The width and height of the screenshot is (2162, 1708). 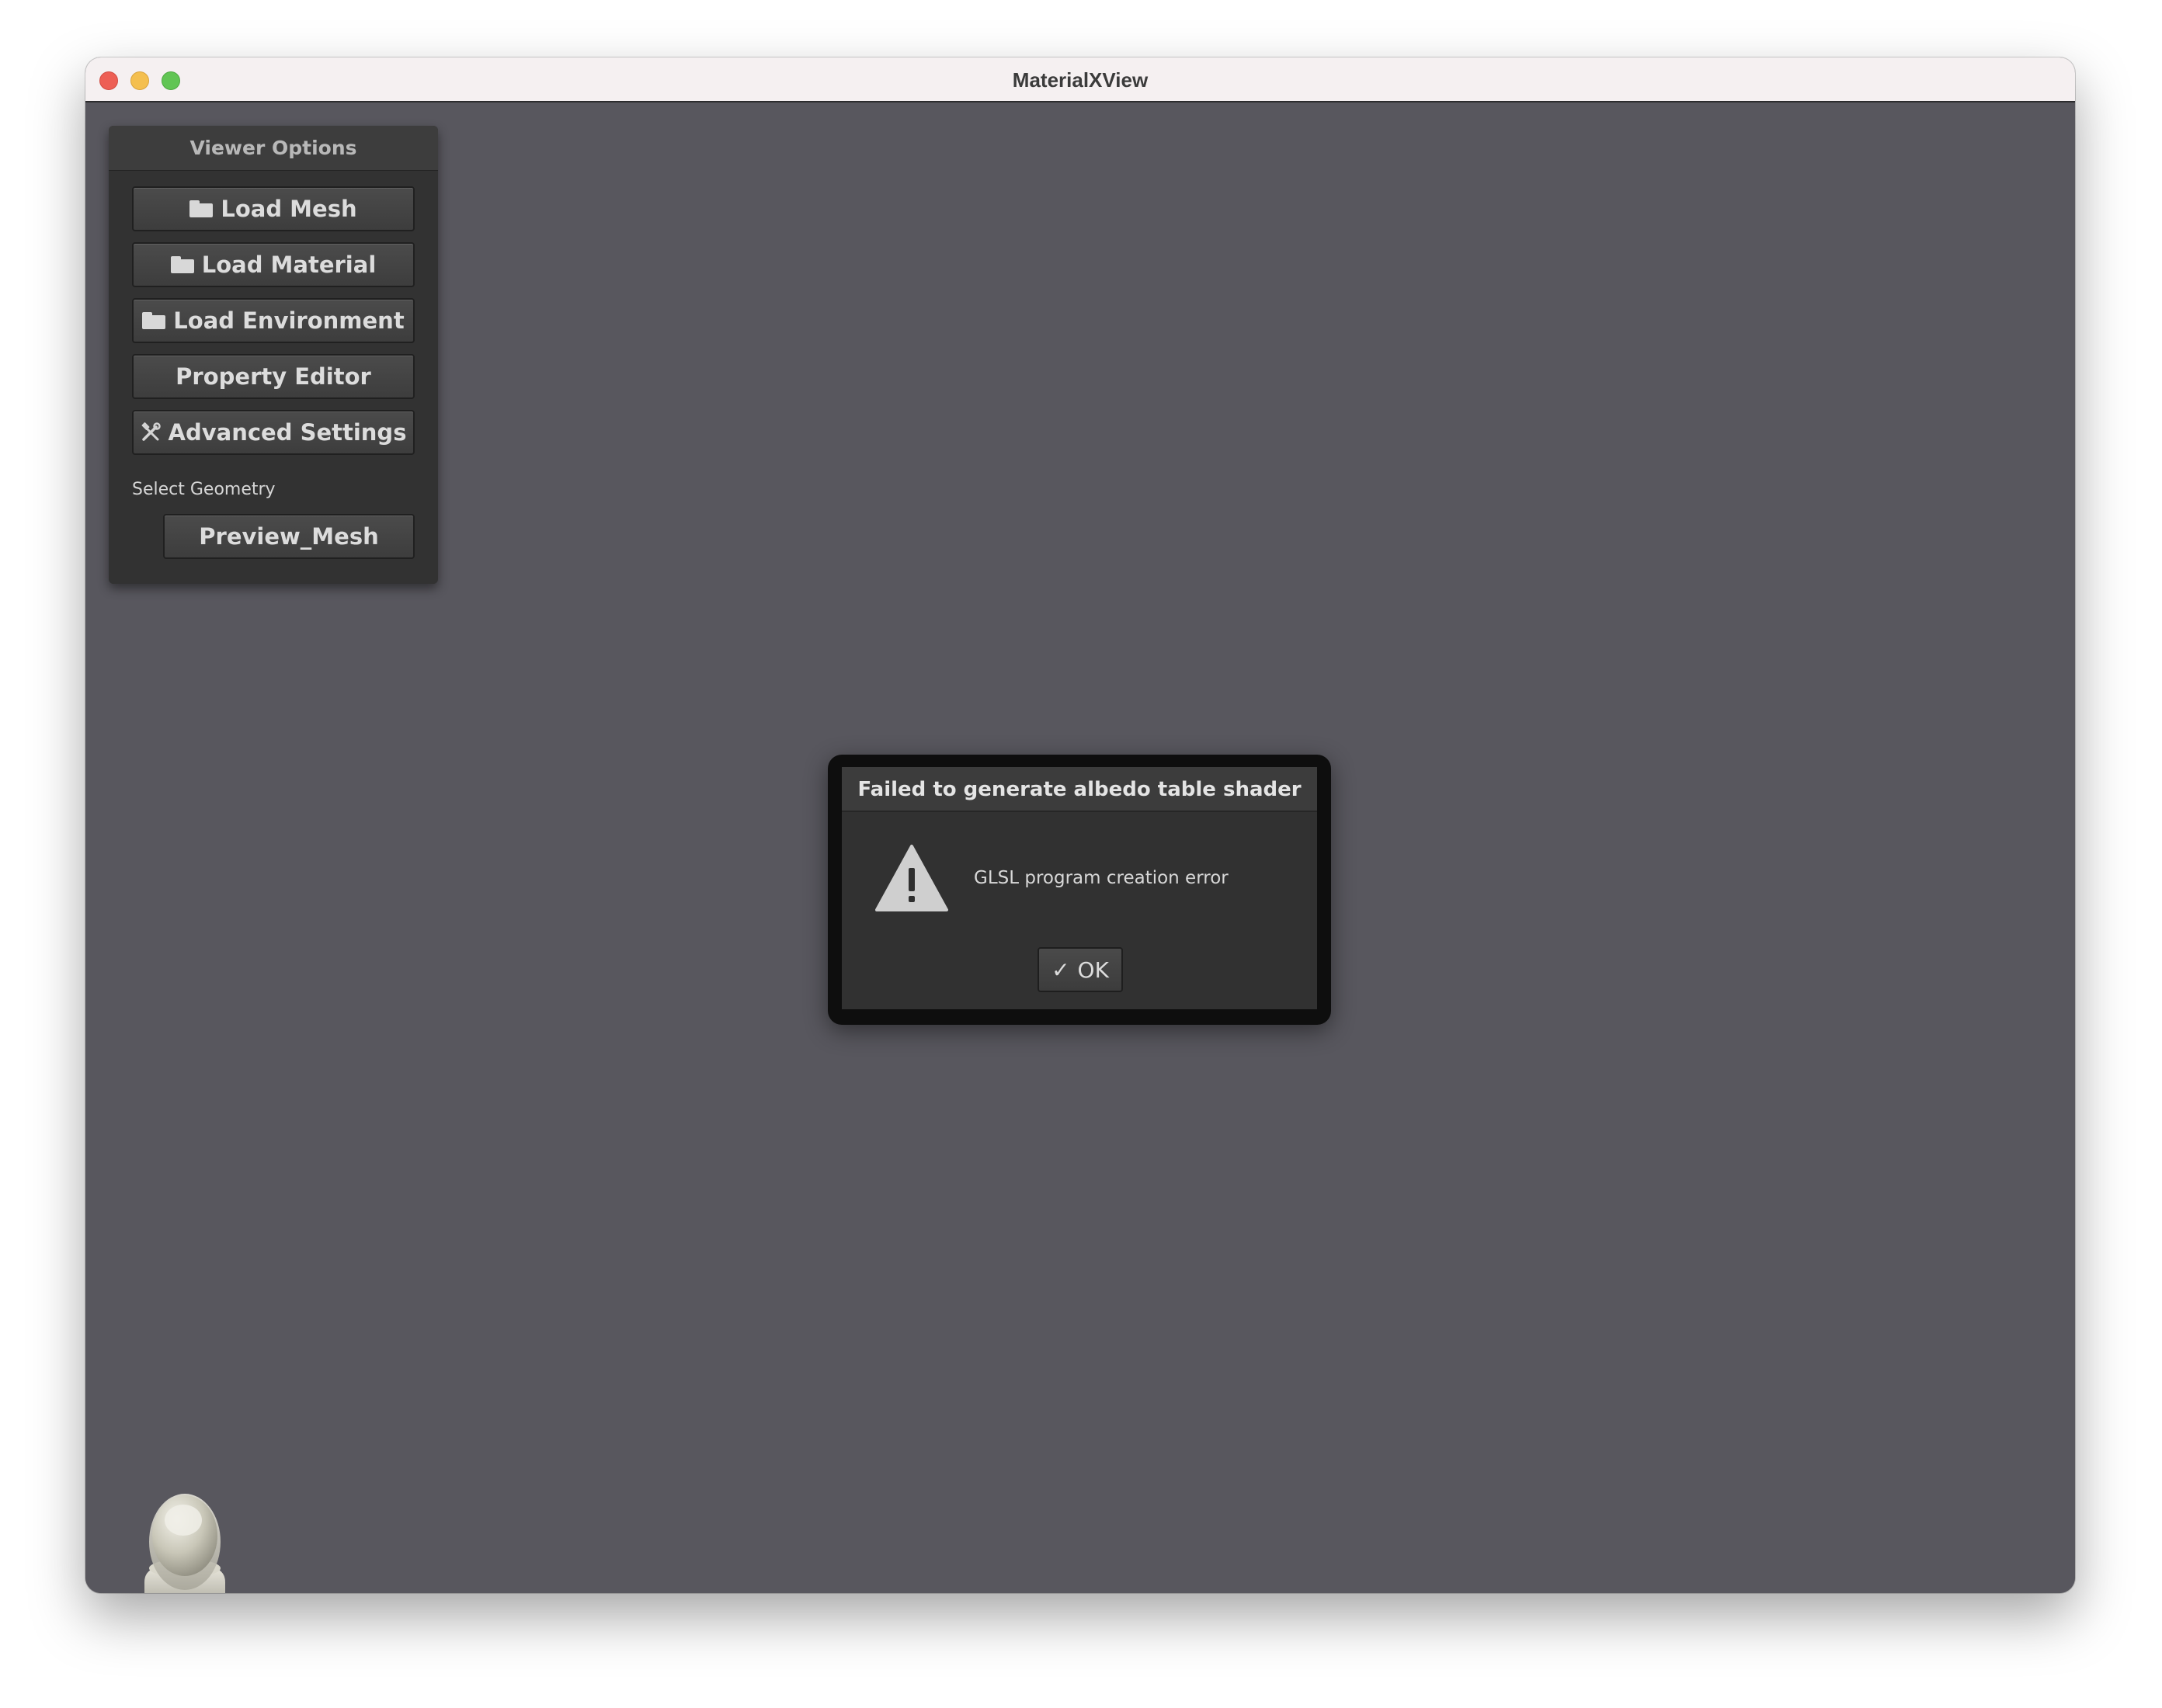 What do you see at coordinates (1101, 878) in the screenshot?
I see `error-message: GLSL program creation error` at bounding box center [1101, 878].